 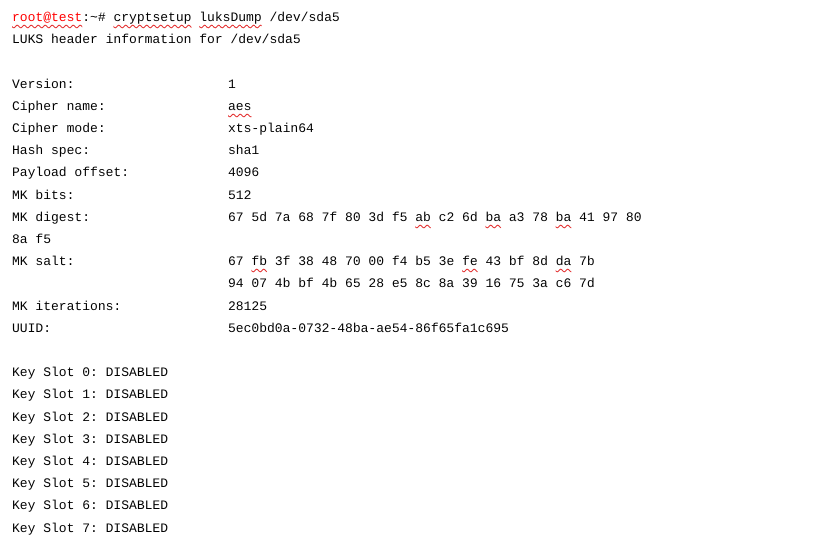 What do you see at coordinates (318, 217) in the screenshot?
I see `terminal-text: 67 5d 7a 68 7f 80 3d f5` at bounding box center [318, 217].